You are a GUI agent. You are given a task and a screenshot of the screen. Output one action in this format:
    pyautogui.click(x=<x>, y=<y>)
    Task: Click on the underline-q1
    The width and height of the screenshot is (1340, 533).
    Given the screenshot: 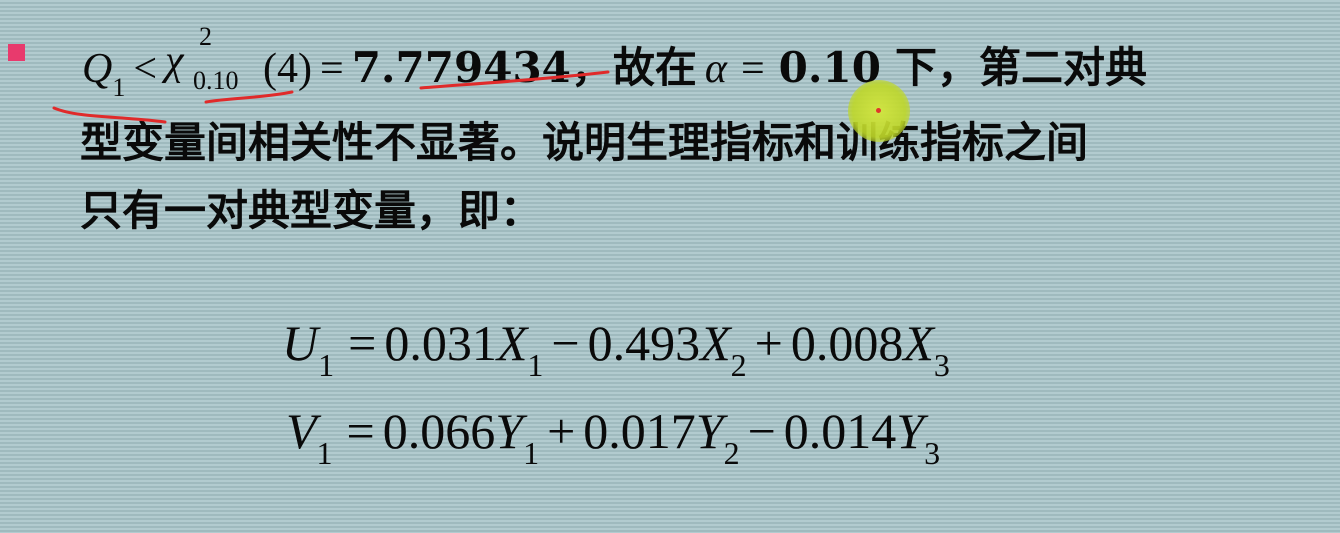 What is the action you would take?
    pyautogui.click(x=109, y=115)
    